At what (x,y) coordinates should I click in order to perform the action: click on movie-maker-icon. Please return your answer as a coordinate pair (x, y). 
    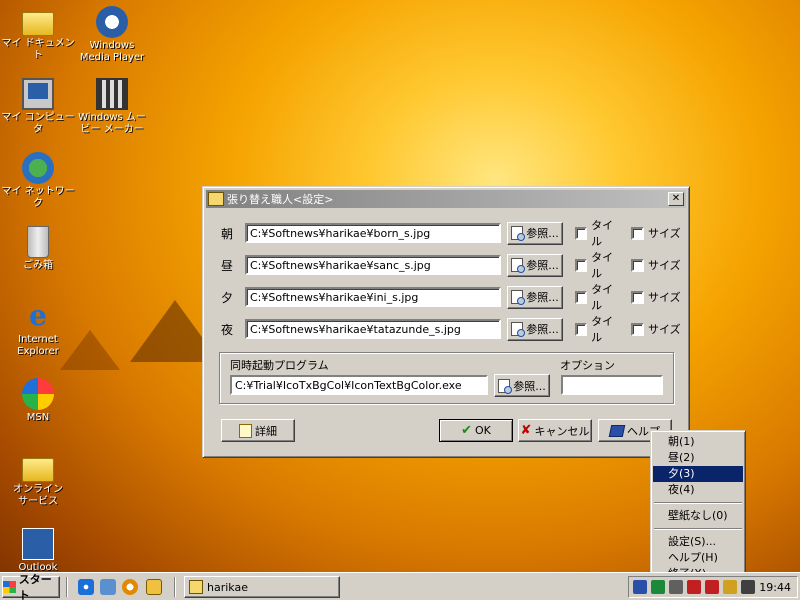
    Looking at the image, I should click on (112, 94).